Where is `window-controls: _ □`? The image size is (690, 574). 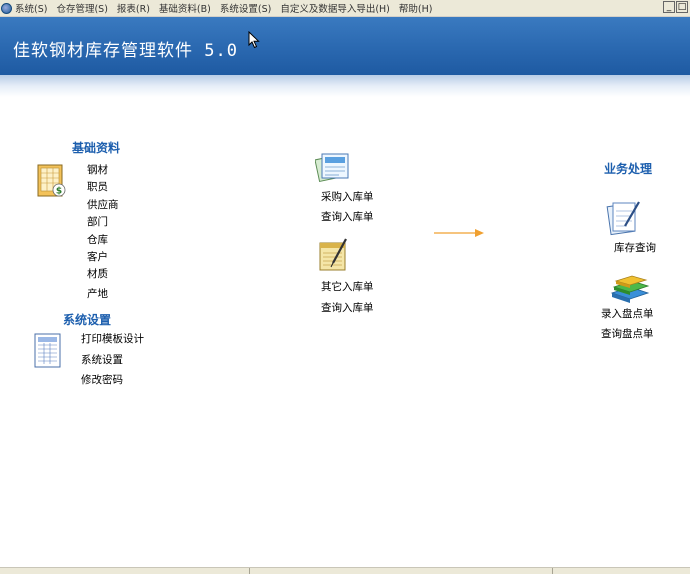 window-controls: _ □ is located at coordinates (675, 7).